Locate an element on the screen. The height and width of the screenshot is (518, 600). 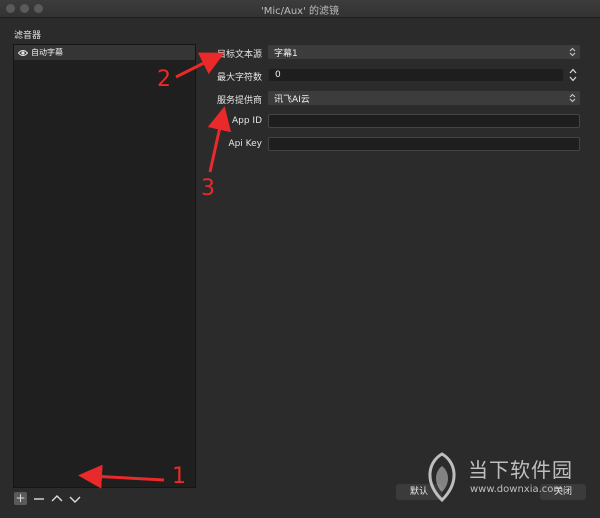
watermark-name: 当下软件园 is located at coordinates (520, 470).